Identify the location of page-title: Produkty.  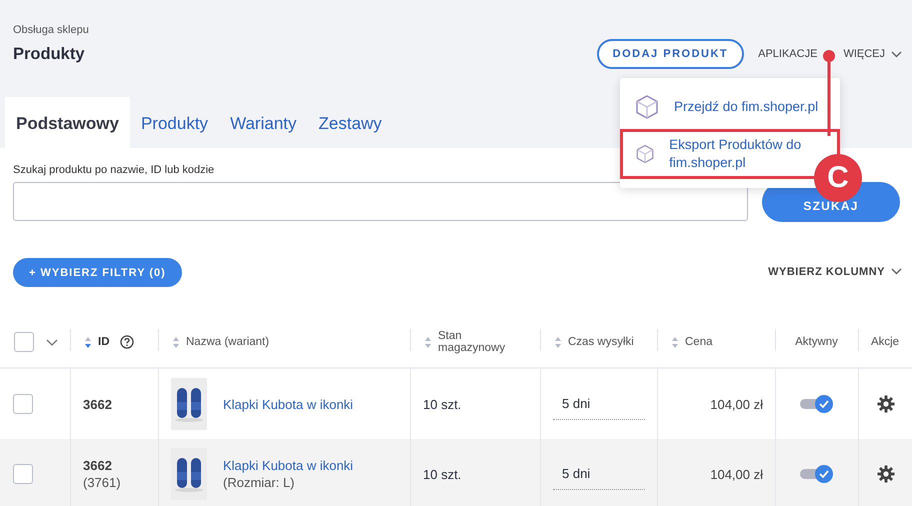
(49, 54).